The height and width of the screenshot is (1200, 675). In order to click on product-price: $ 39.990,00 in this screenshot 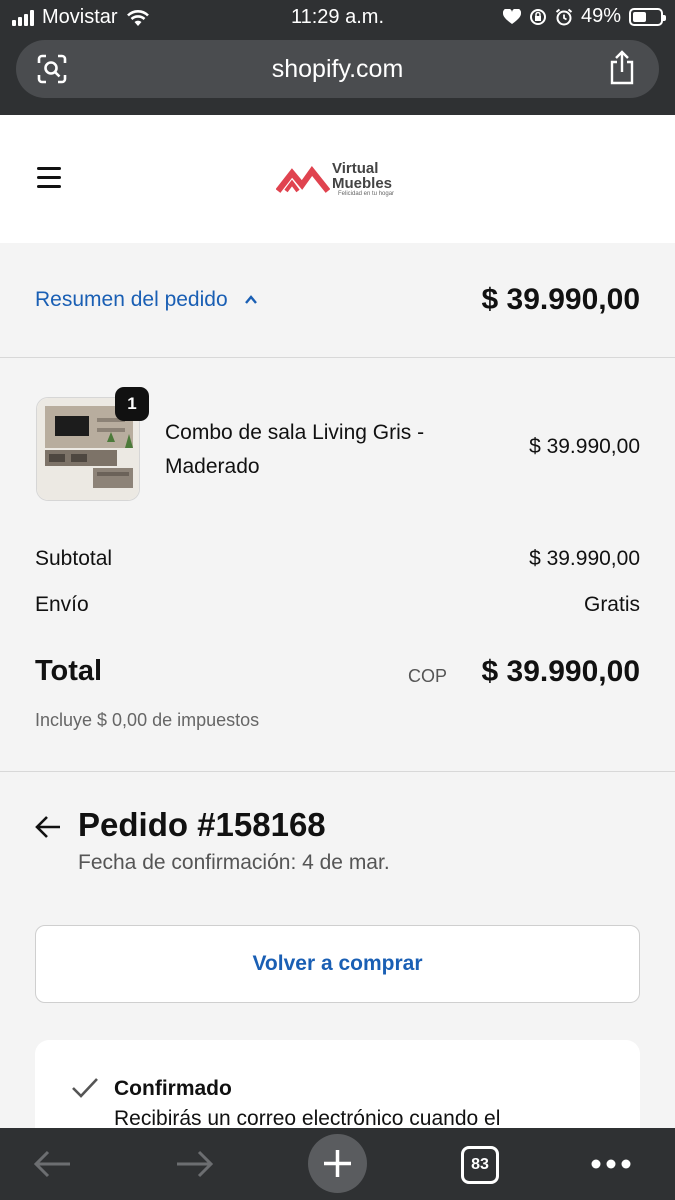, I will do `click(584, 446)`.